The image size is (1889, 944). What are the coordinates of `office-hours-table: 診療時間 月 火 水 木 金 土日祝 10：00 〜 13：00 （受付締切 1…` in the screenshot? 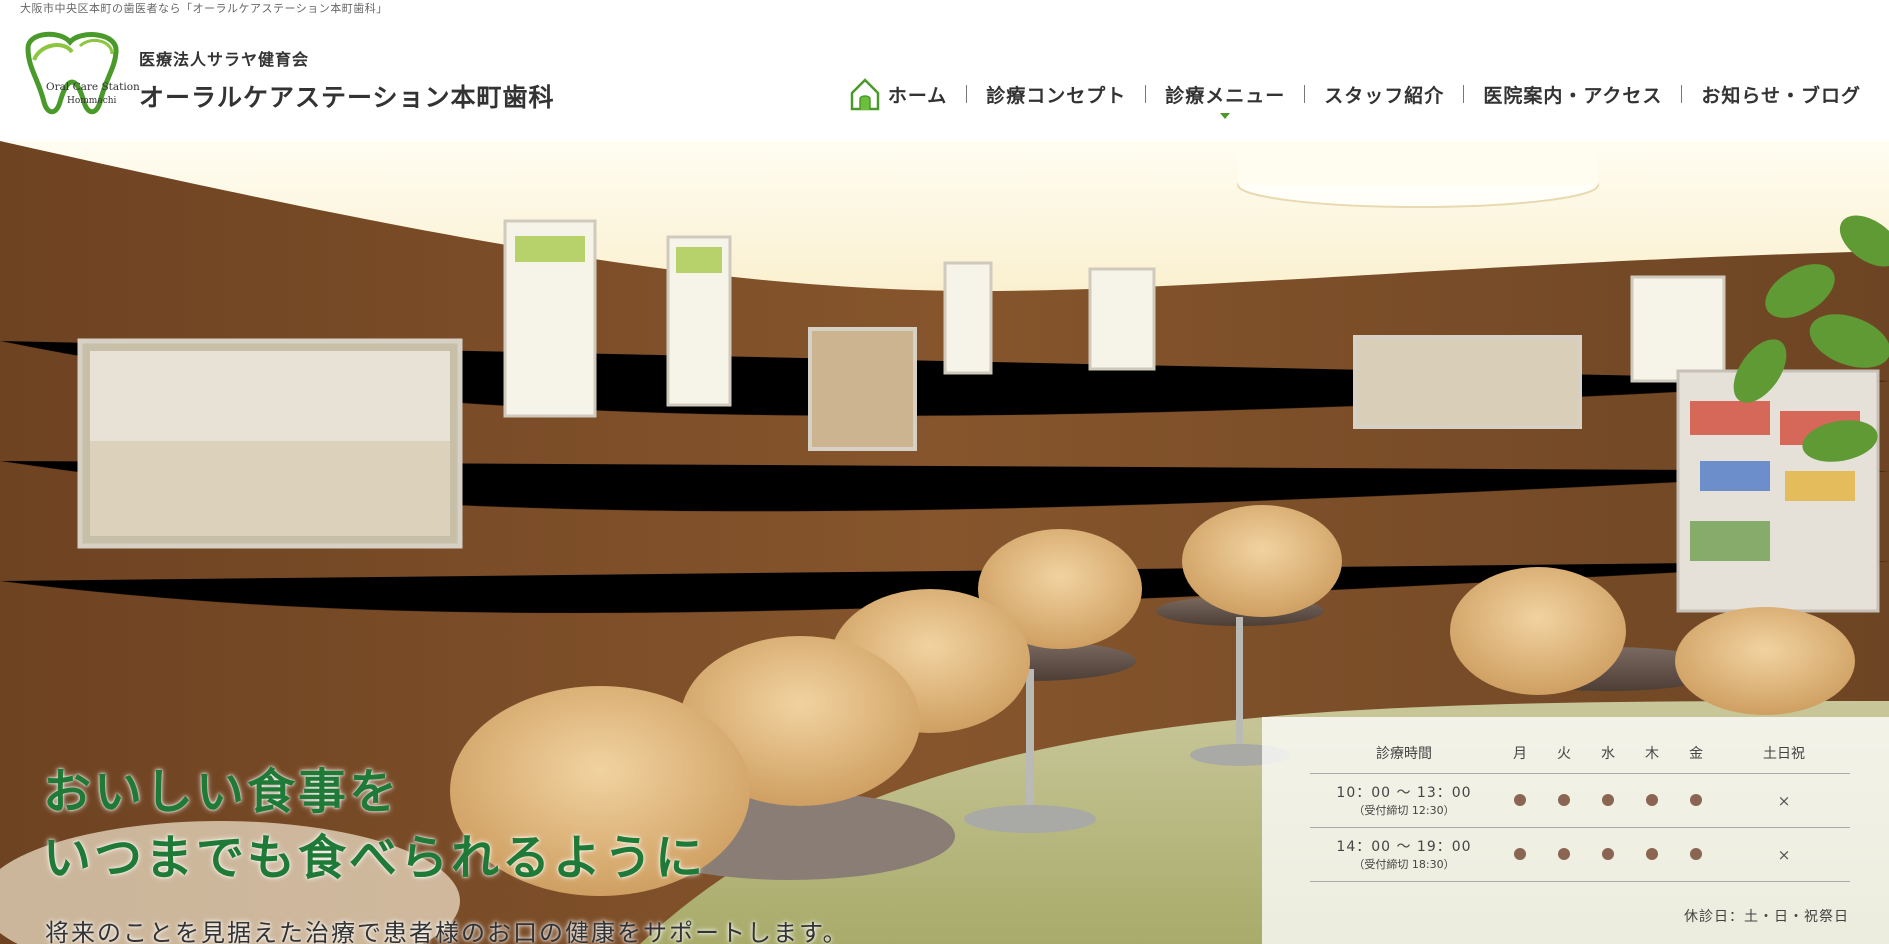 It's located at (1580, 807).